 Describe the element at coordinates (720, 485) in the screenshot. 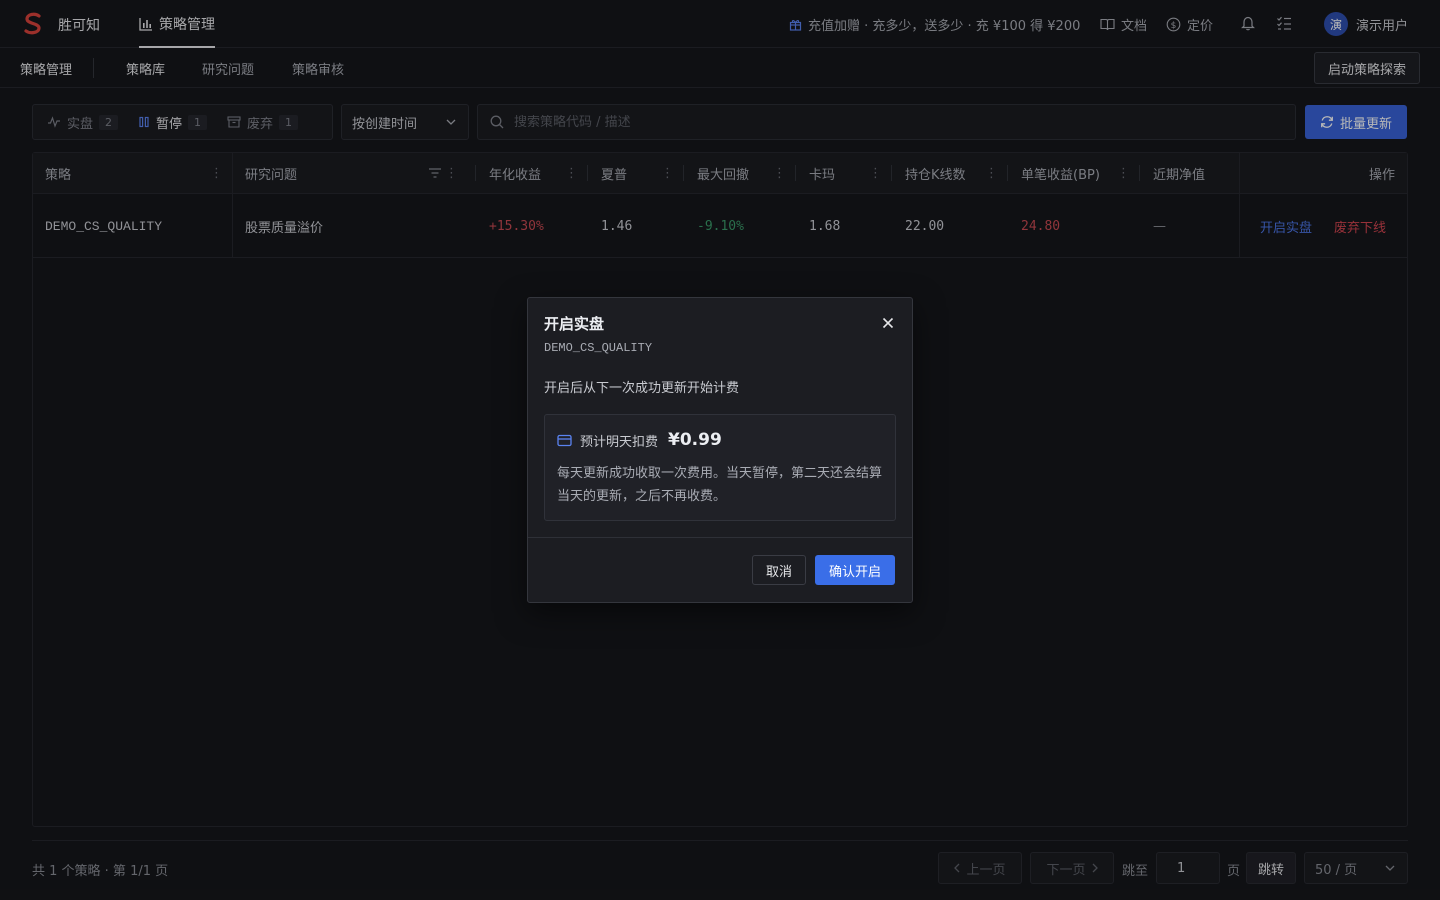

I see `fee-note: 每天更新成功收取一次费用。当天暂停，第二天还会结算当天的更新，之后不再收费。` at that location.